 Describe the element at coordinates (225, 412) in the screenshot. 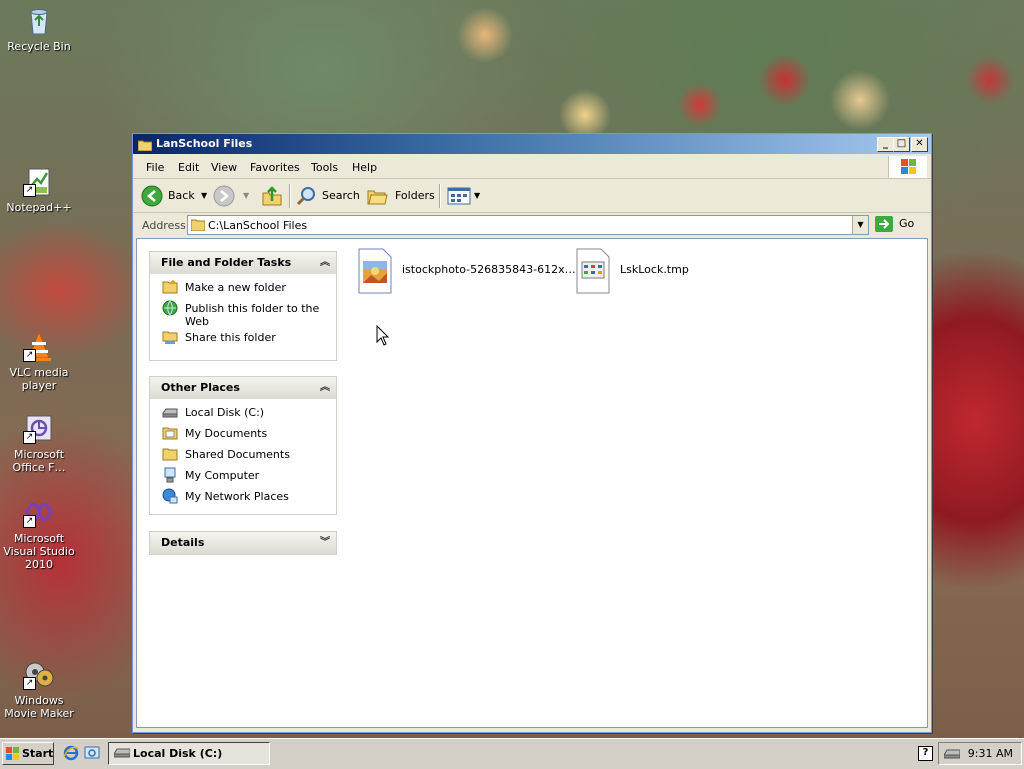

I see `place-label: Local Disk (C:)` at that location.